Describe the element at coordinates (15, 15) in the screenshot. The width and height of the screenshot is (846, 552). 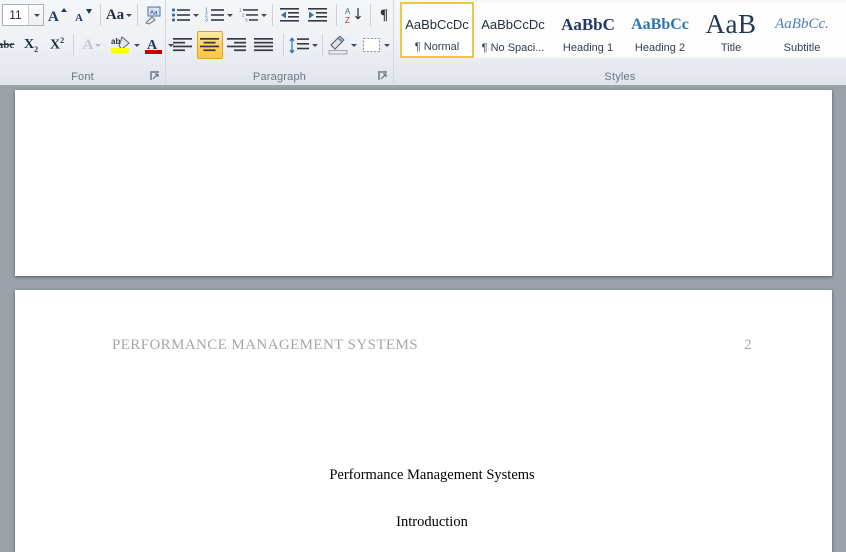
I see `font-size-value: 11` at that location.